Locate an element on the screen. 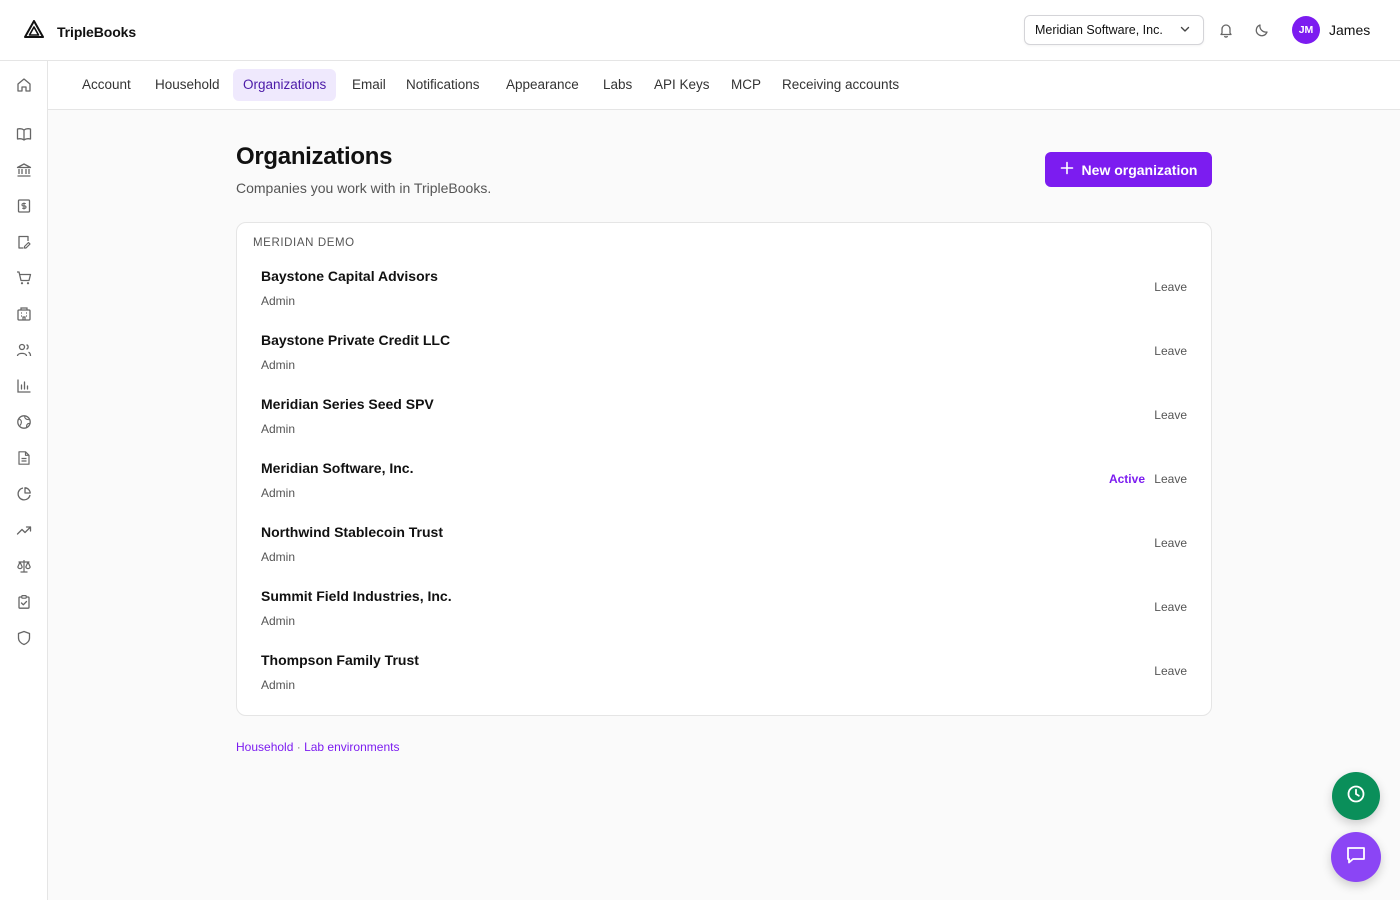  user-menu: JM James is located at coordinates (1331, 30).